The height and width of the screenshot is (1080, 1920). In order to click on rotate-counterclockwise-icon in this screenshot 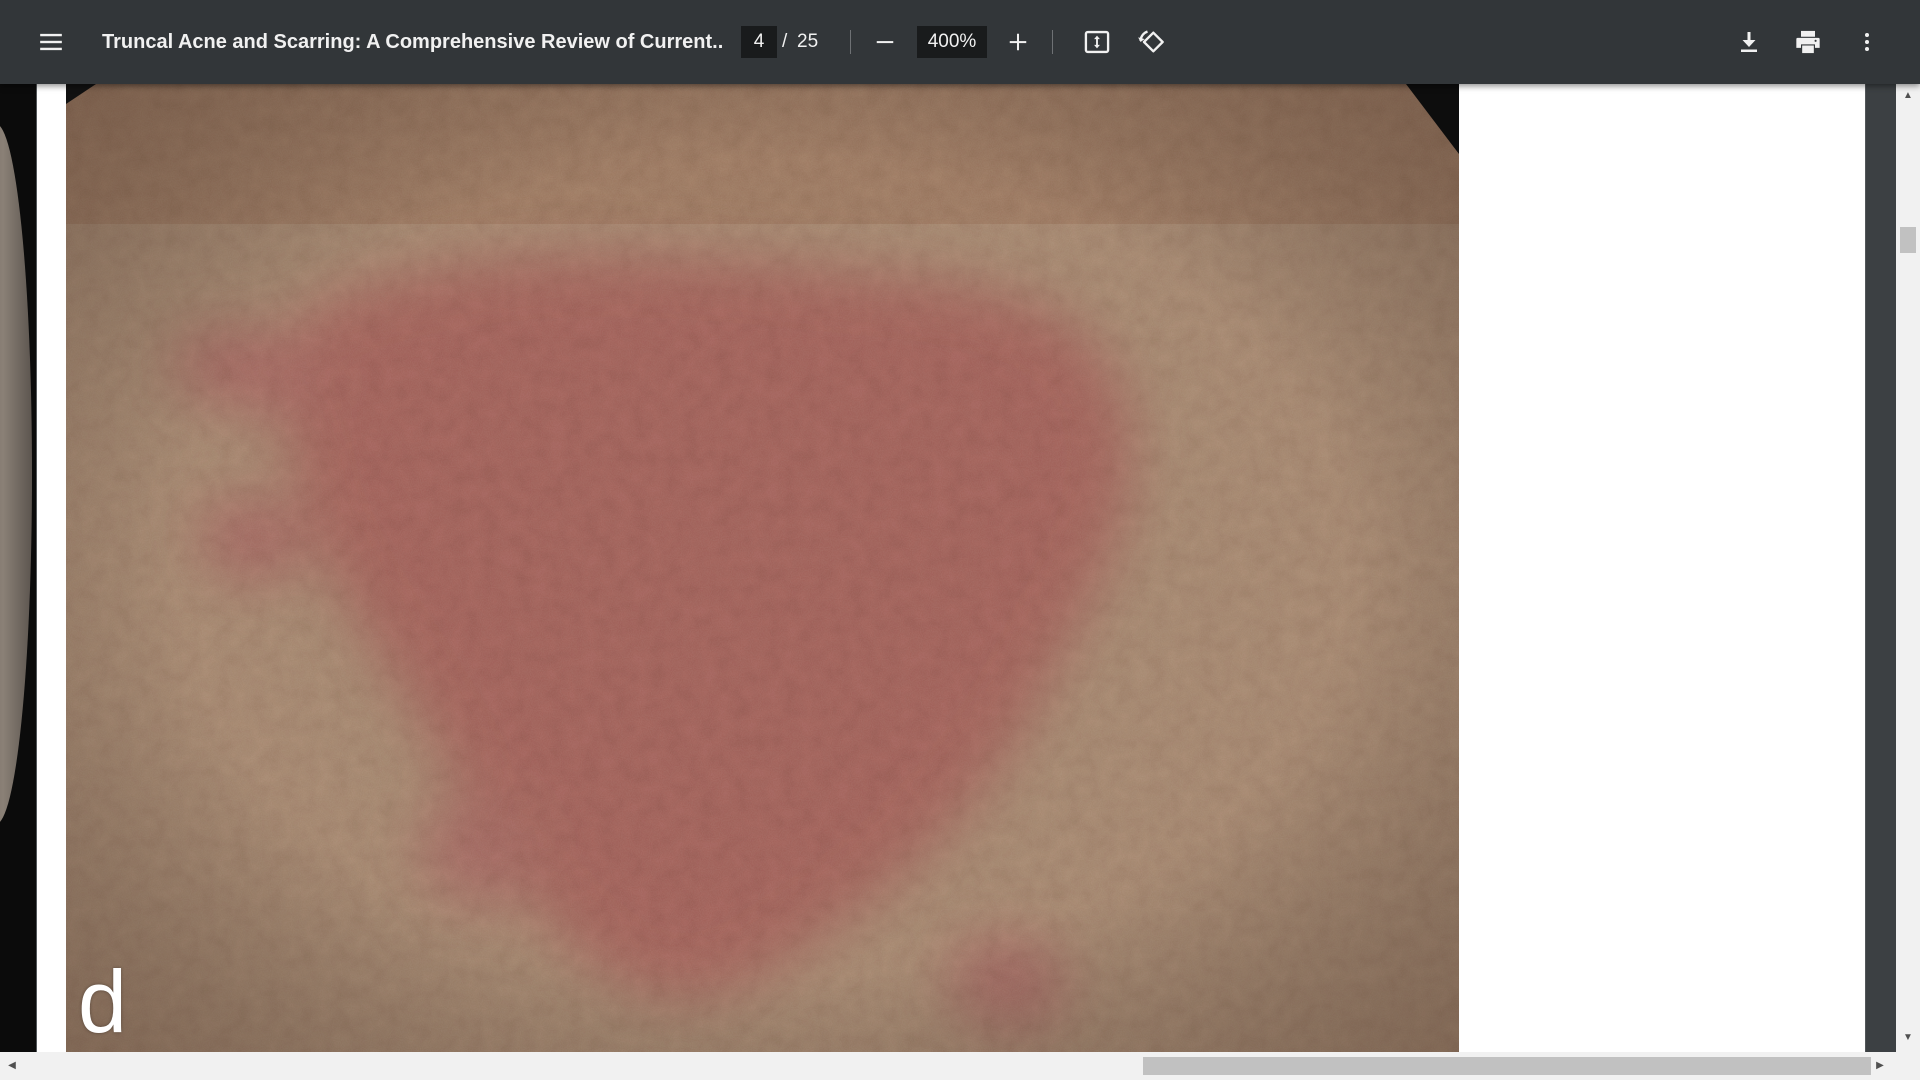, I will do `click(1151, 41)`.